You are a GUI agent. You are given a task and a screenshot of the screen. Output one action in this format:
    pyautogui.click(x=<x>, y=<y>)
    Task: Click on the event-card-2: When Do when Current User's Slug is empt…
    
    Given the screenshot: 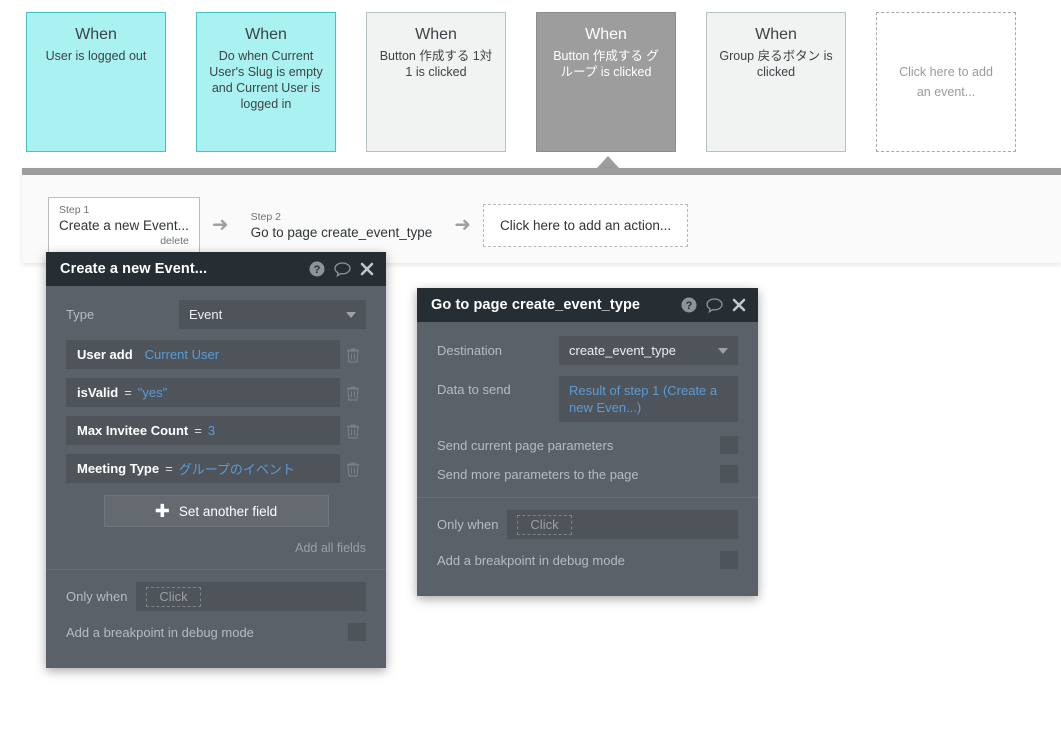 What is the action you would take?
    pyautogui.click(x=266, y=82)
    